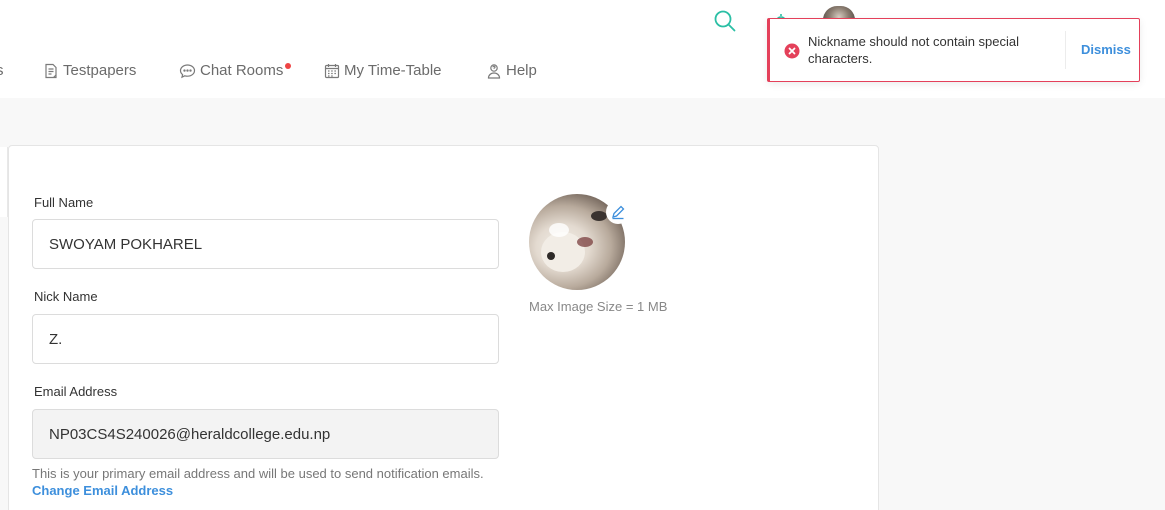 The height and width of the screenshot is (510, 1165). I want to click on nav-item-time-table: My Time-Table, so click(383, 70).